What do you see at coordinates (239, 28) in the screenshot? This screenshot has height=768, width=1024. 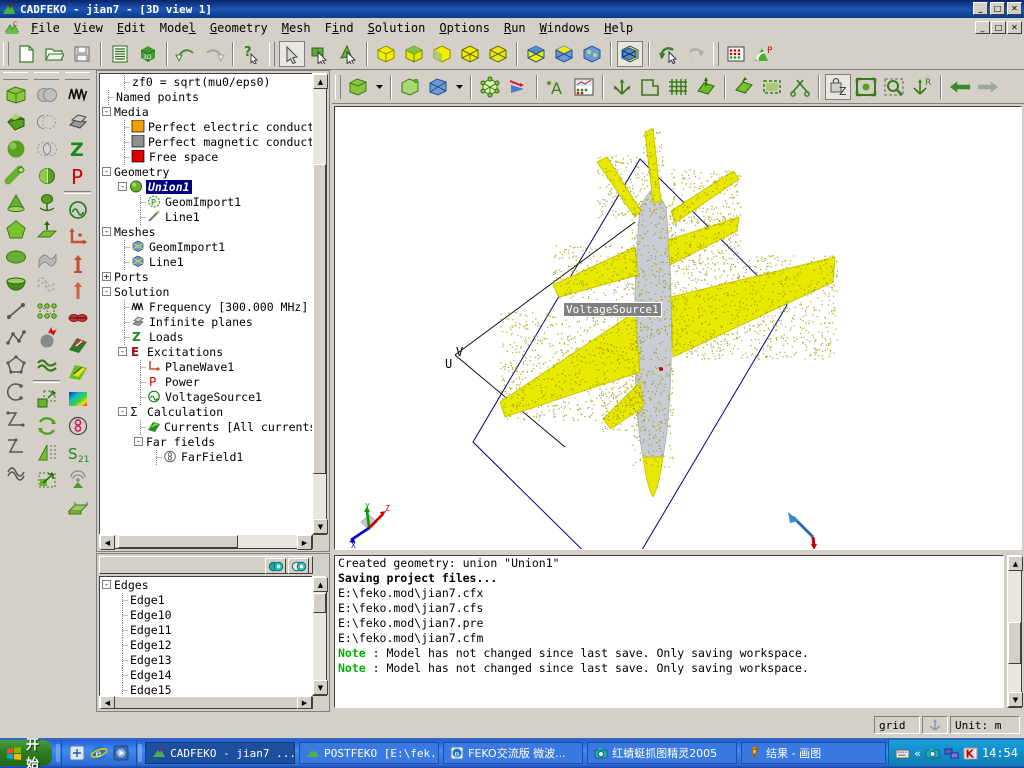 I see `menu-geometry: Geometry` at bounding box center [239, 28].